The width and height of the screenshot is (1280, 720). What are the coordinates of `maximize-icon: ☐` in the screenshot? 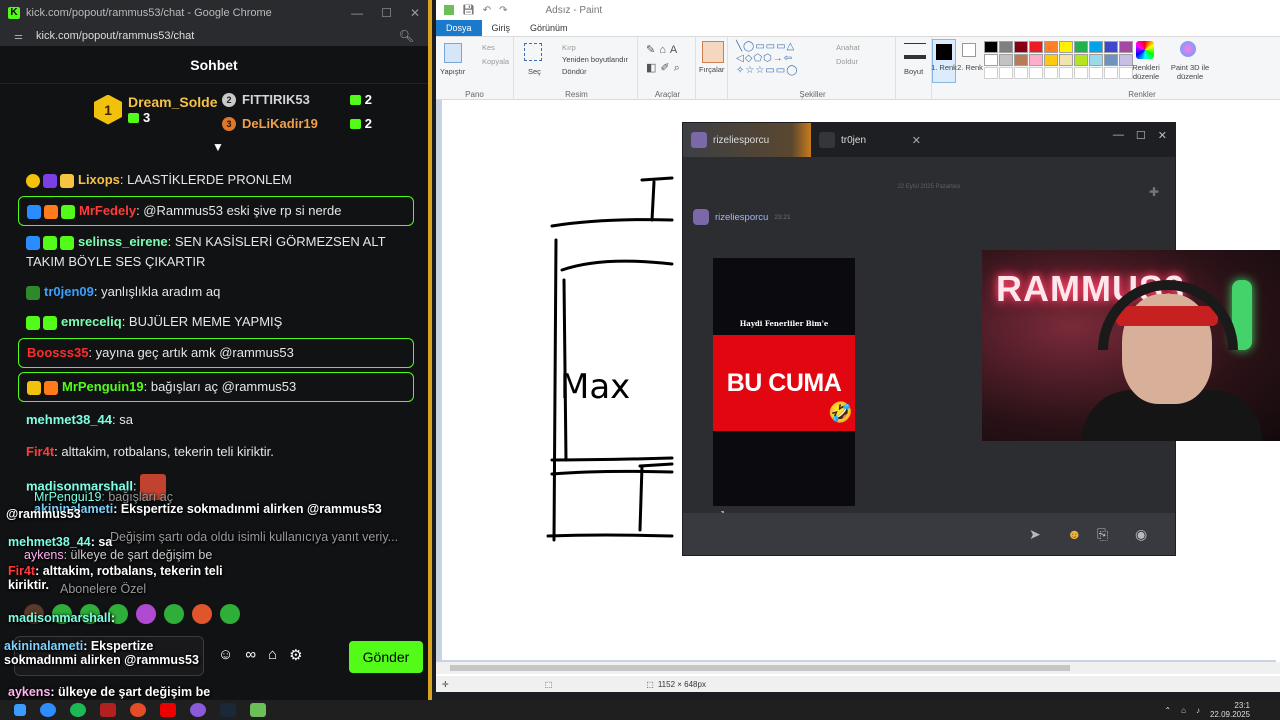 It's located at (1141, 135).